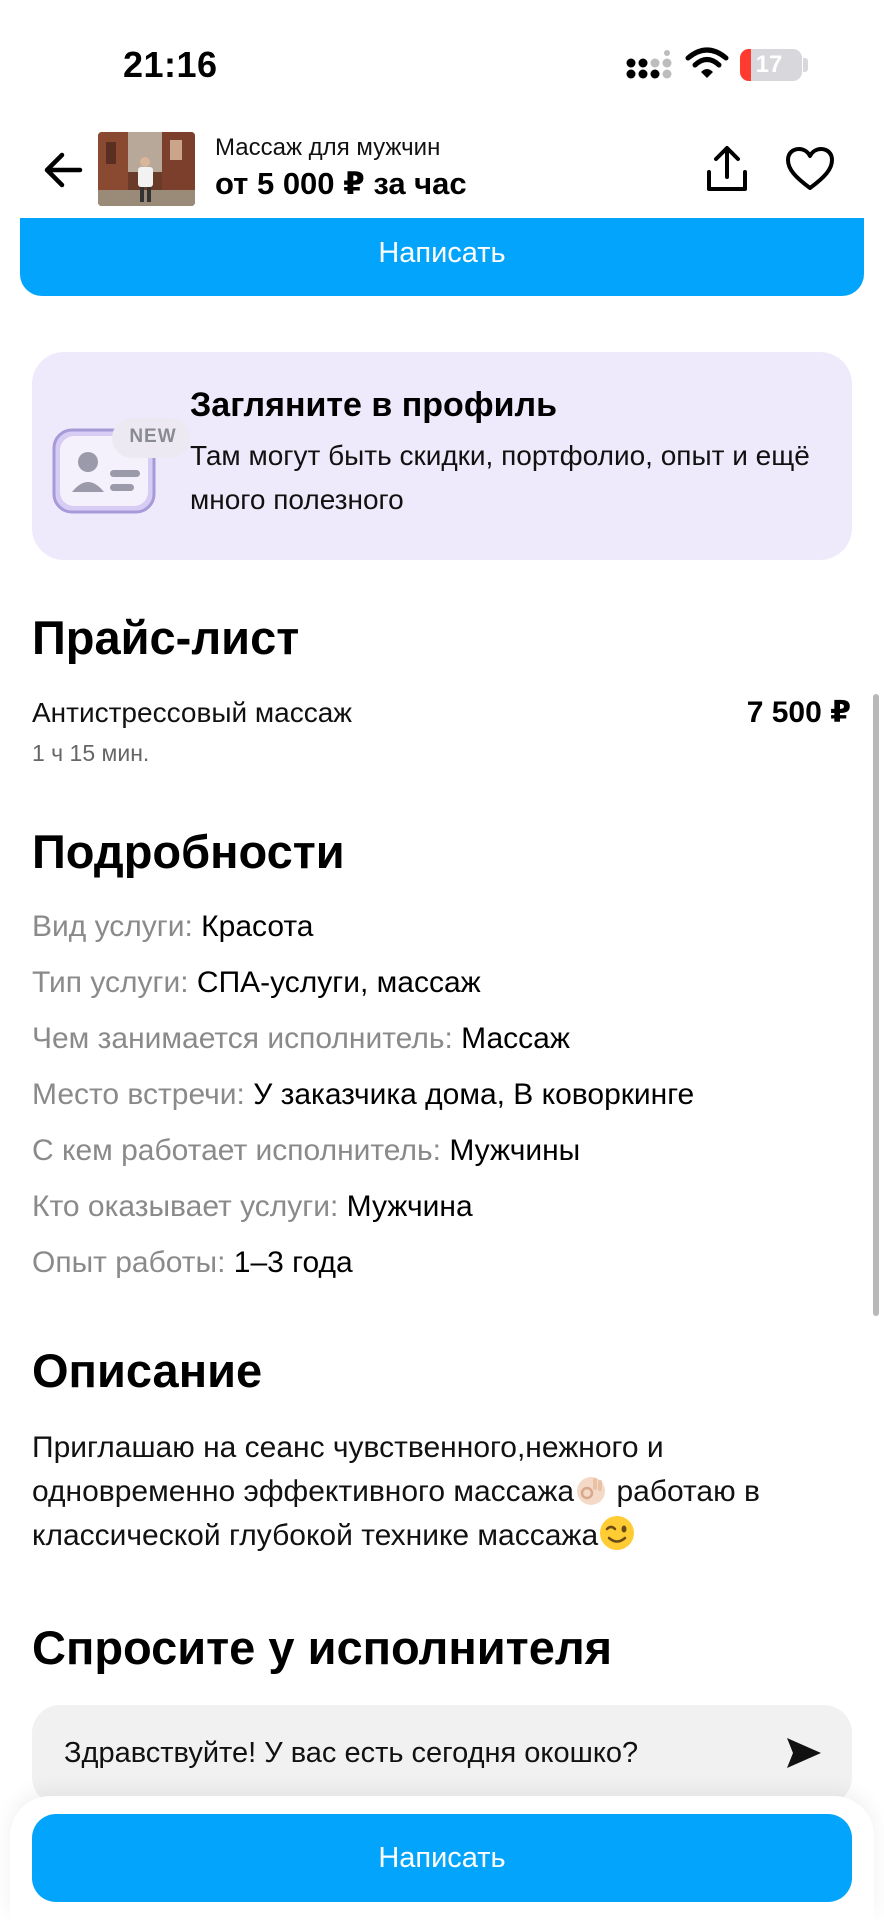  Describe the element at coordinates (684, 1491) in the screenshot. I see `description-fragment: работаю в` at that location.